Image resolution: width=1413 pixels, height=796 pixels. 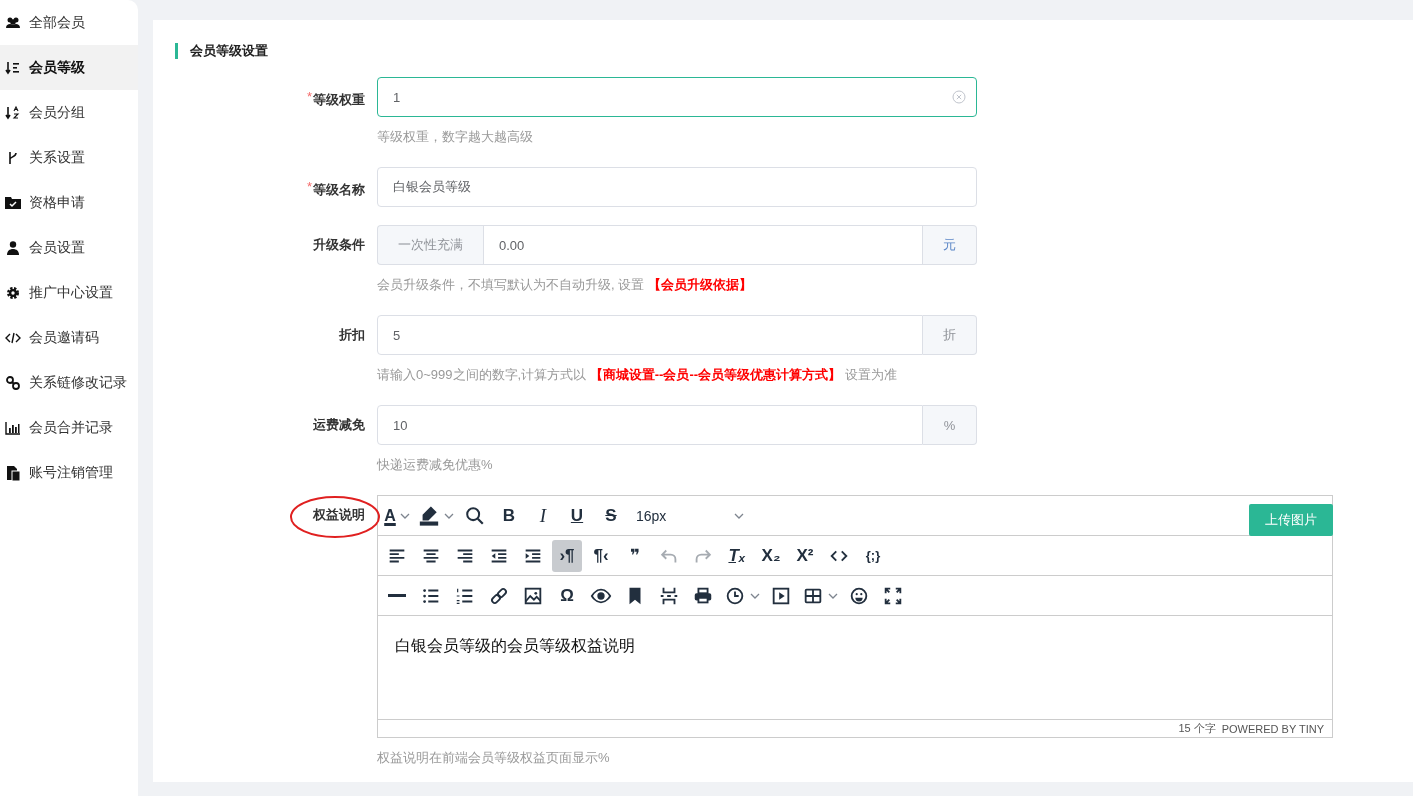 I want to click on toolbar-button: ❞, so click(x=635, y=555).